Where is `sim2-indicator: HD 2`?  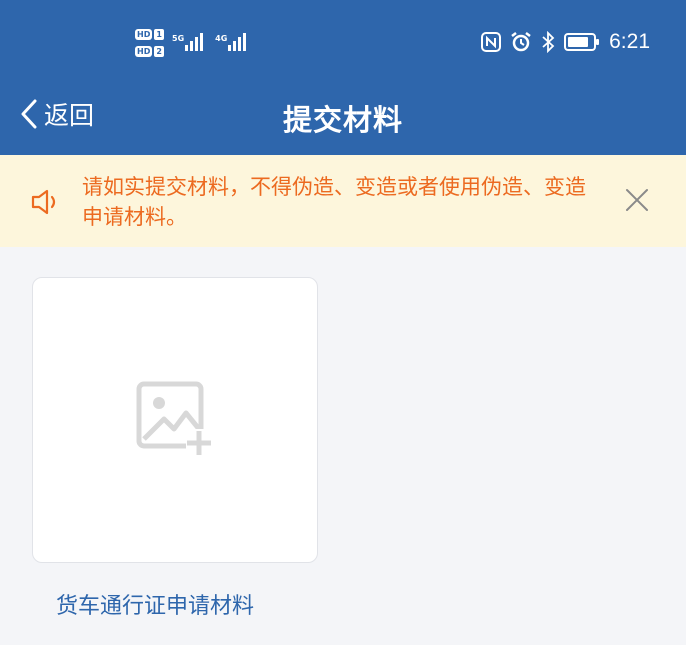
sim2-indicator: HD 2 is located at coordinates (149, 51).